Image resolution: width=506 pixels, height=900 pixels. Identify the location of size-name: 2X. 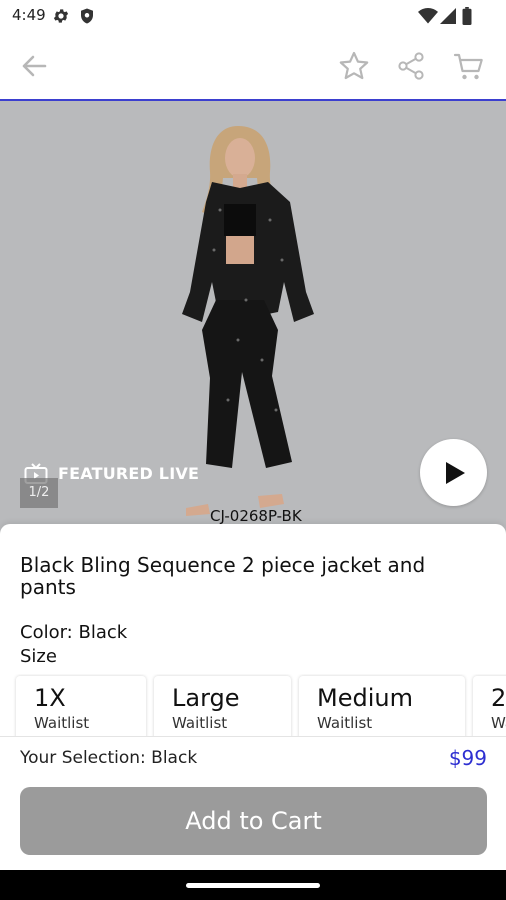
(498, 698).